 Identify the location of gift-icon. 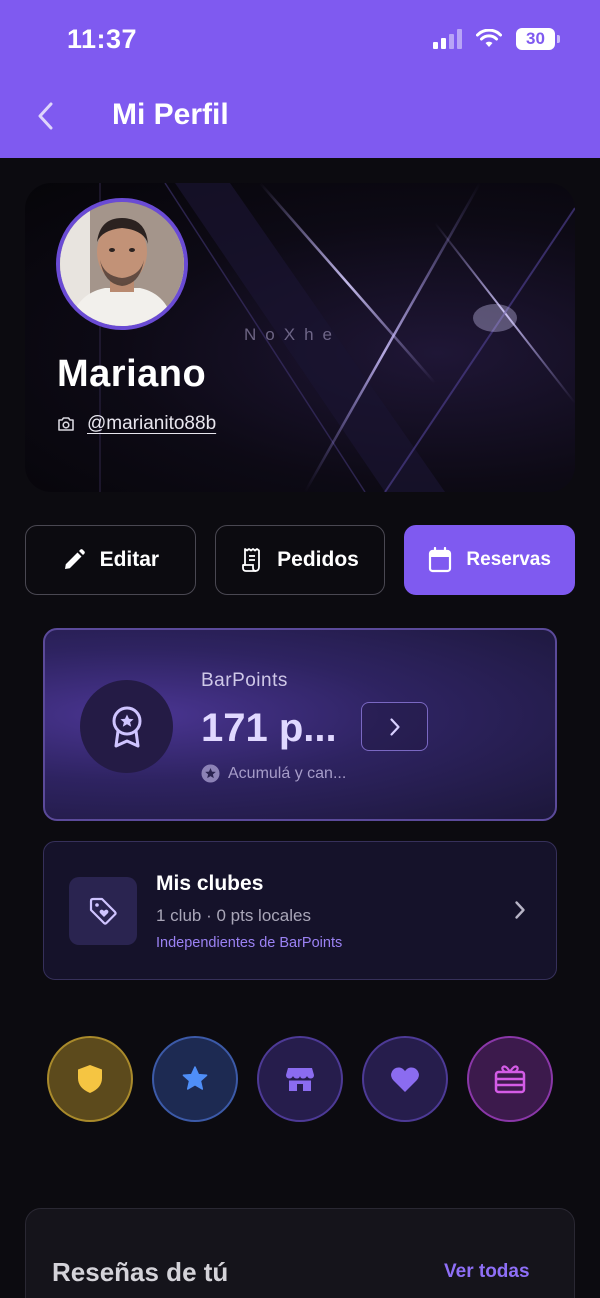
(510, 1079).